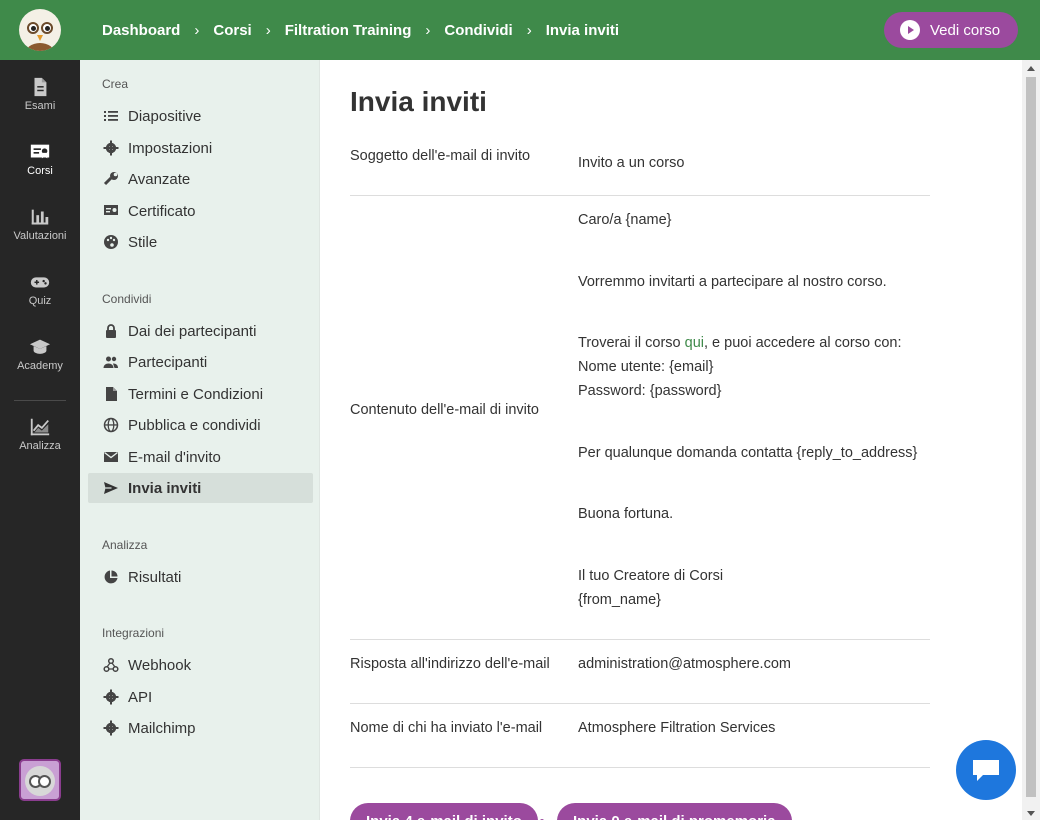 This screenshot has height=820, width=1040. Describe the element at coordinates (478, 30) in the screenshot. I see `breadcrumb-condividi: Condividi` at that location.